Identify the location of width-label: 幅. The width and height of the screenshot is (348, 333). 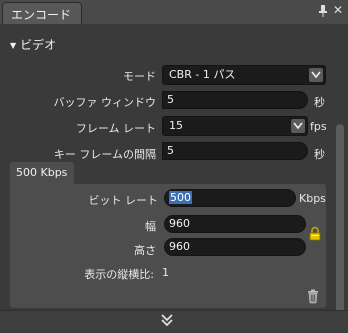
(83, 226).